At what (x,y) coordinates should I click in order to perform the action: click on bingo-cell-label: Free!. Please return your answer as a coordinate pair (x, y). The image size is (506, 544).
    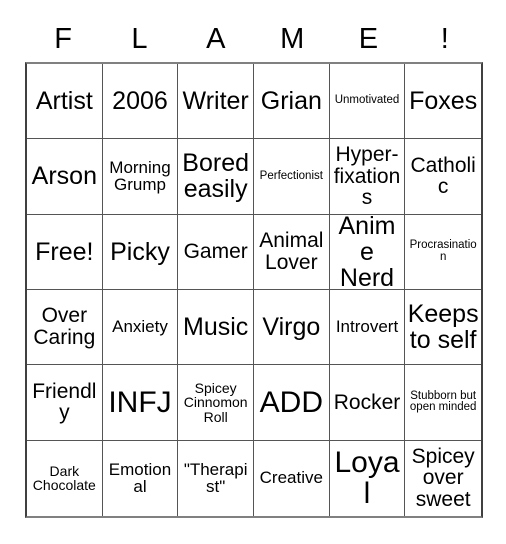
    Looking at the image, I should click on (64, 251).